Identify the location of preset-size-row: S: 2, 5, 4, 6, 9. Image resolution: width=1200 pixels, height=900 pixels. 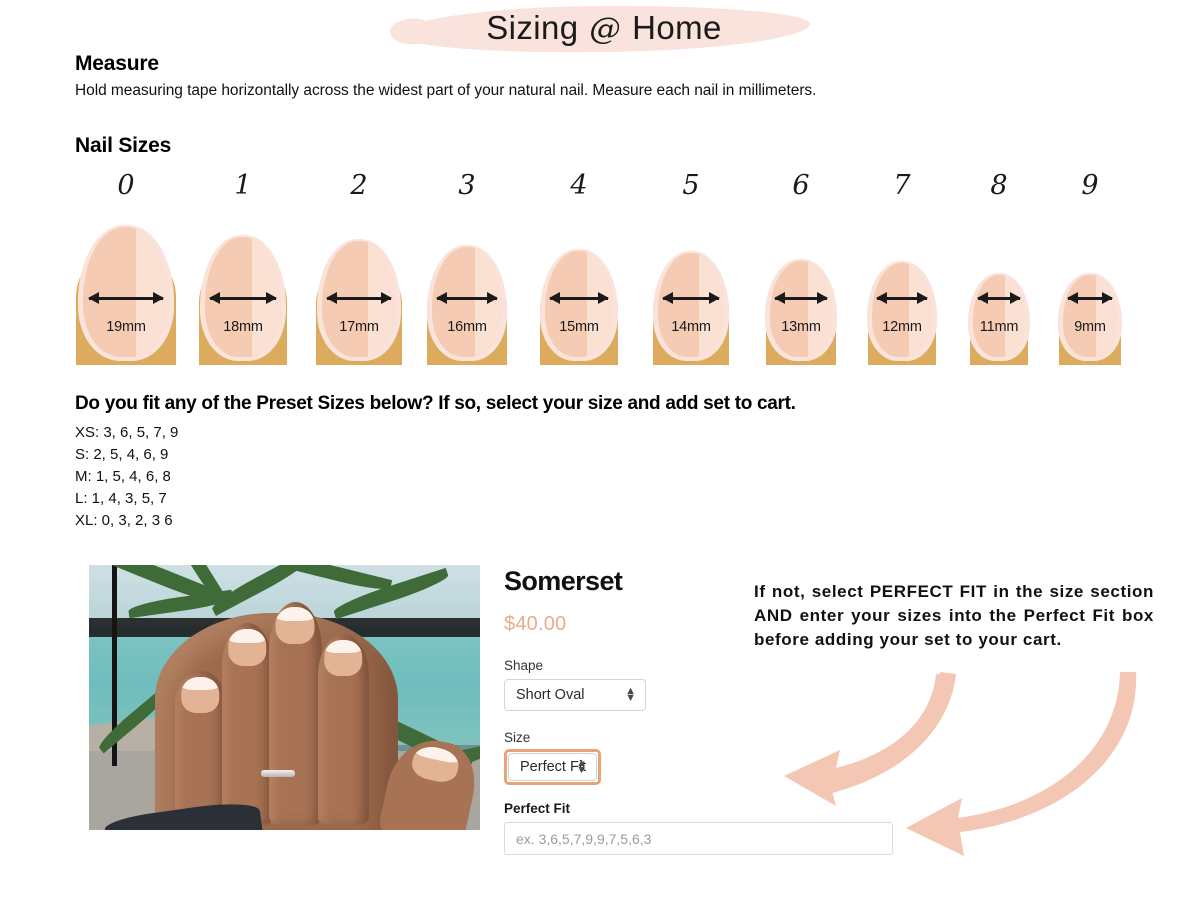
(122, 454).